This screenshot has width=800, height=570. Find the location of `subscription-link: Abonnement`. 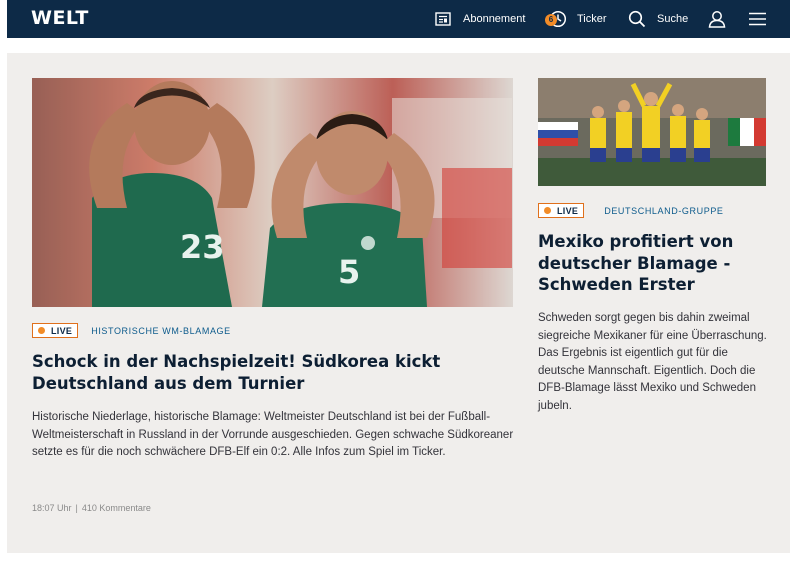

subscription-link: Abonnement is located at coordinates (480, 19).